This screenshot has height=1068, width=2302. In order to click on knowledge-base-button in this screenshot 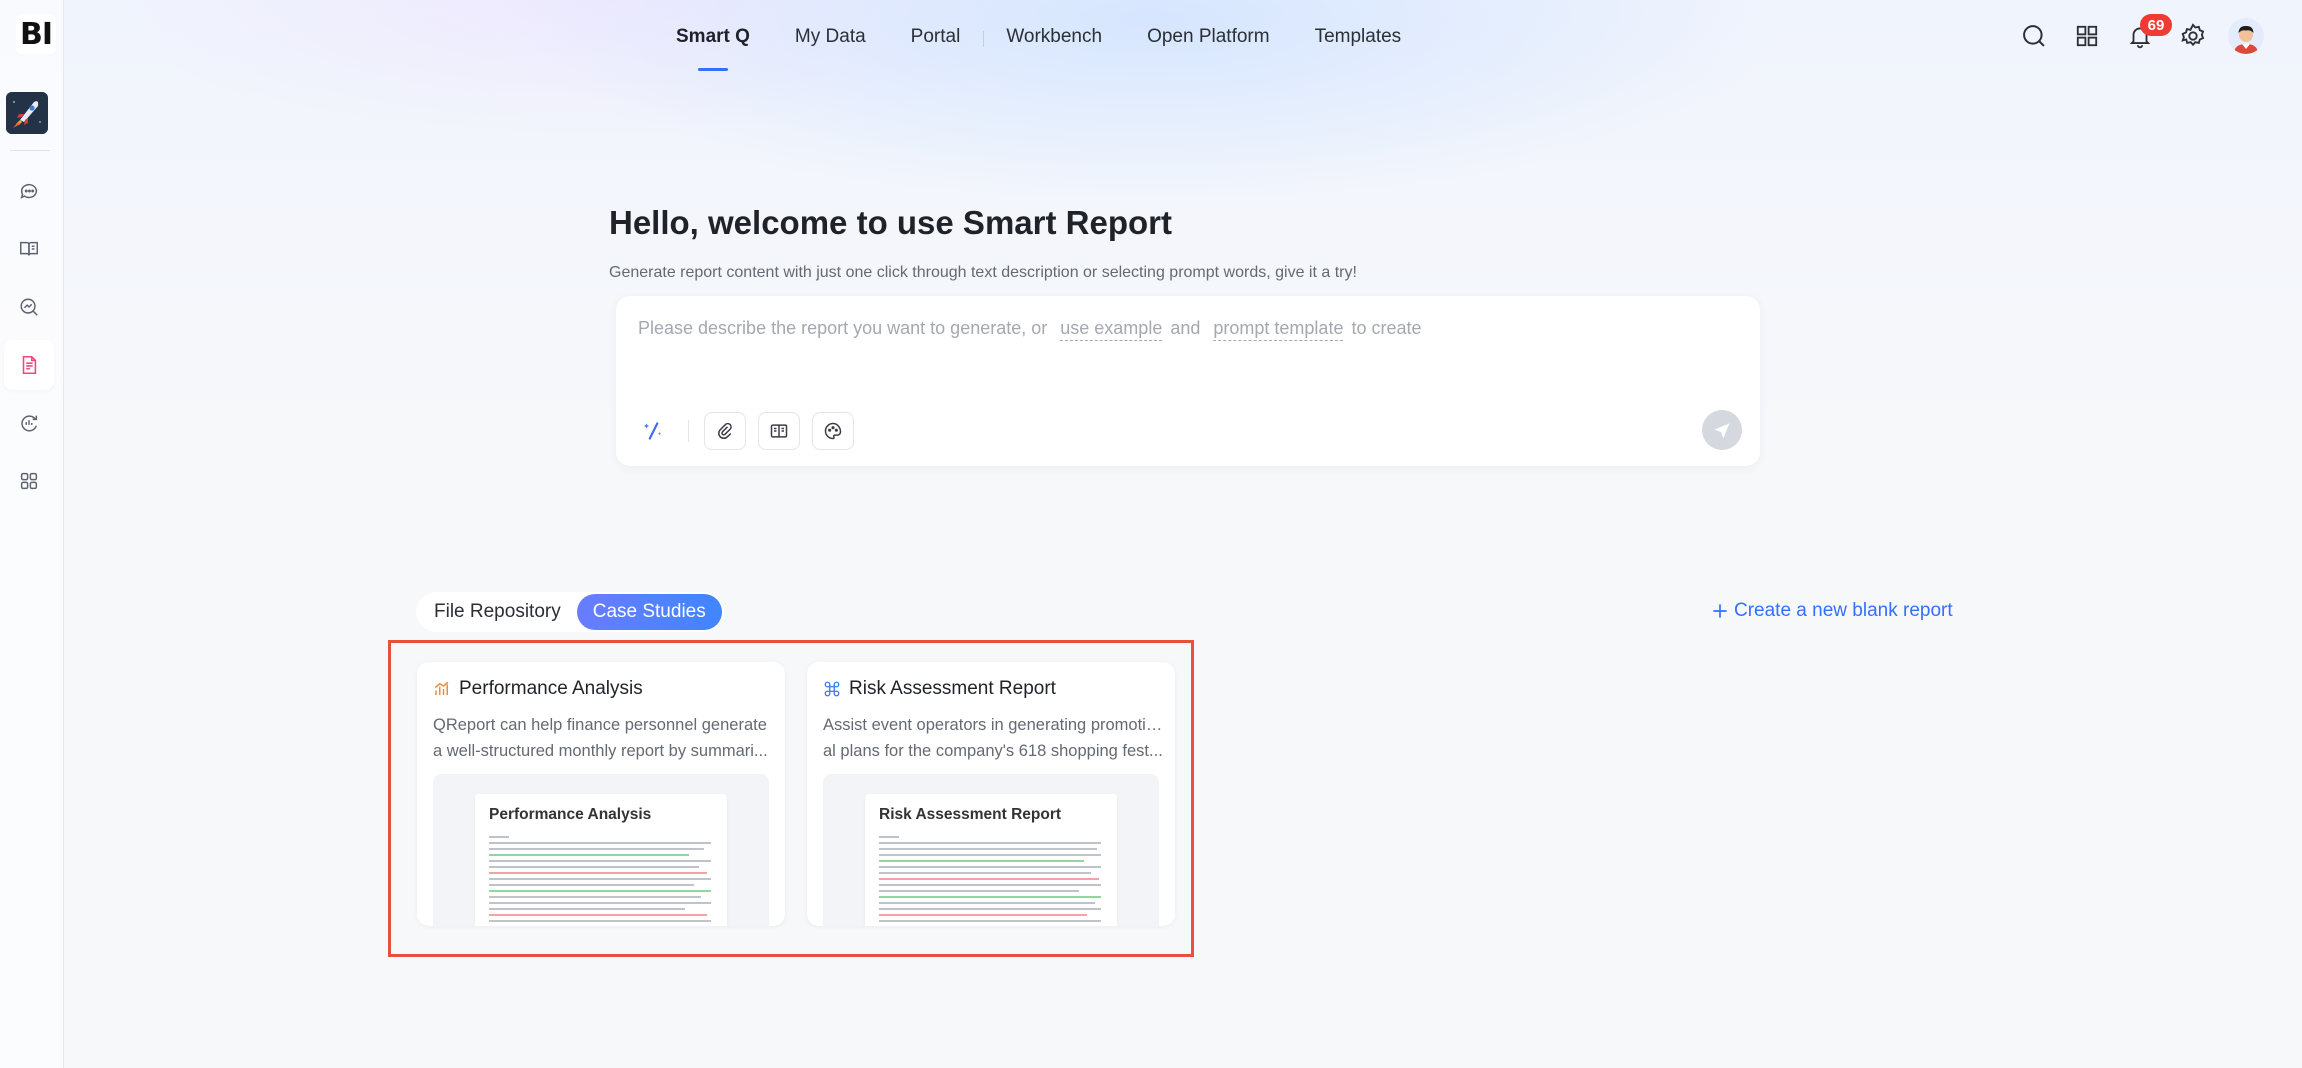, I will do `click(779, 431)`.